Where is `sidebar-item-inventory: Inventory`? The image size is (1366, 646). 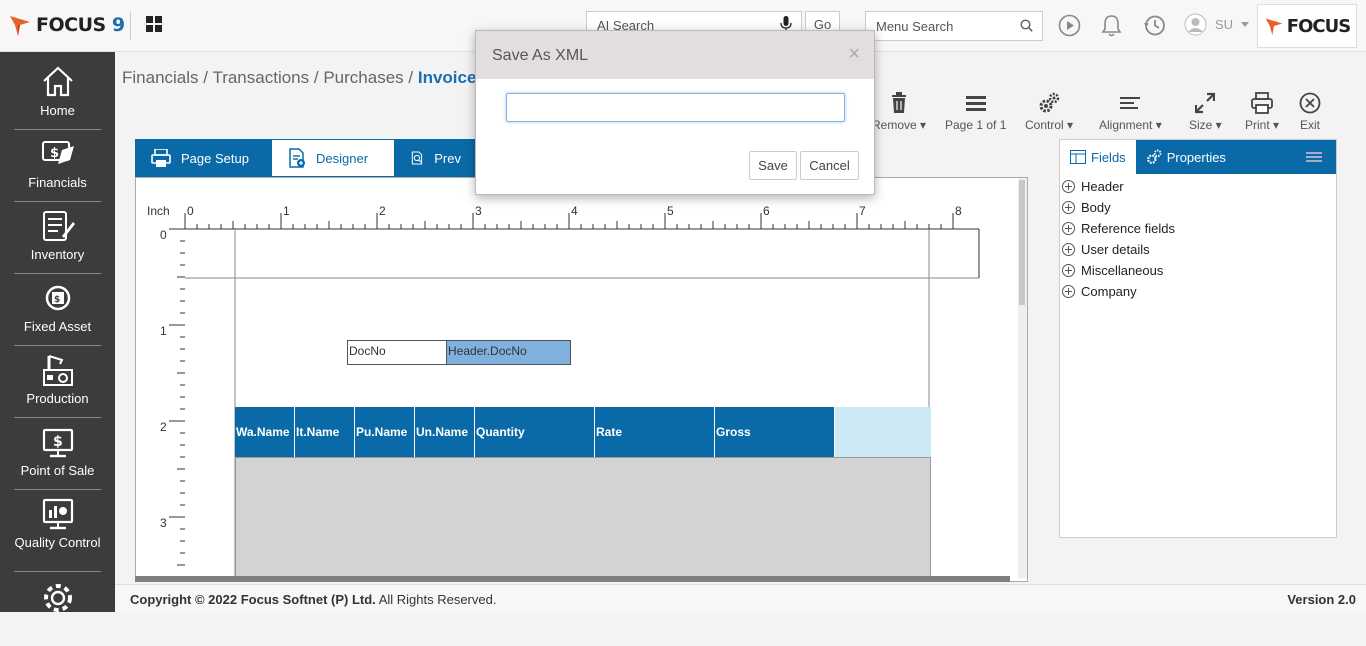
sidebar-item-inventory: Inventory is located at coordinates (57, 238).